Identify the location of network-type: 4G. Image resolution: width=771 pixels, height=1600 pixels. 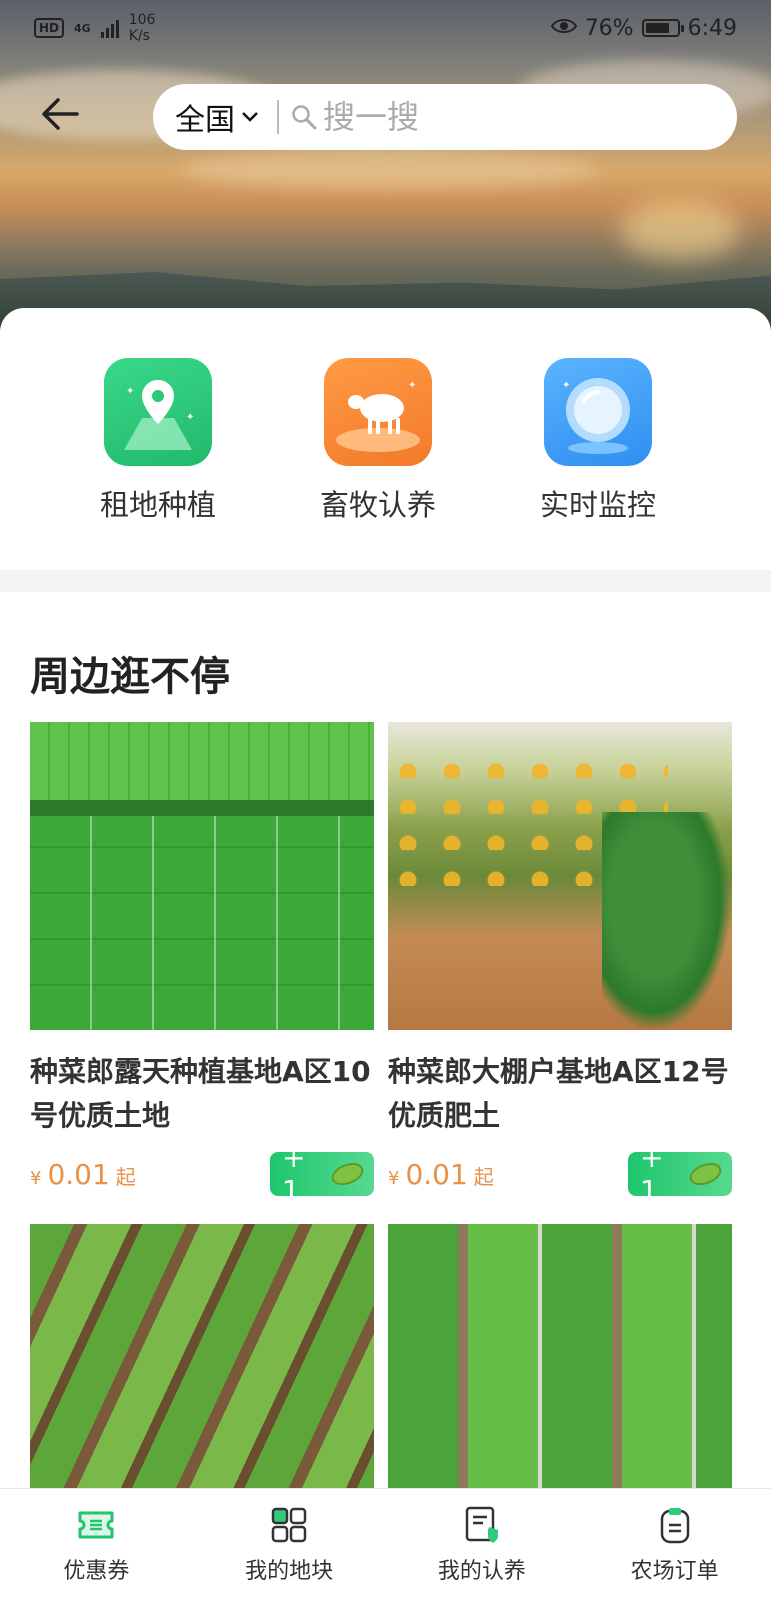
(82, 28).